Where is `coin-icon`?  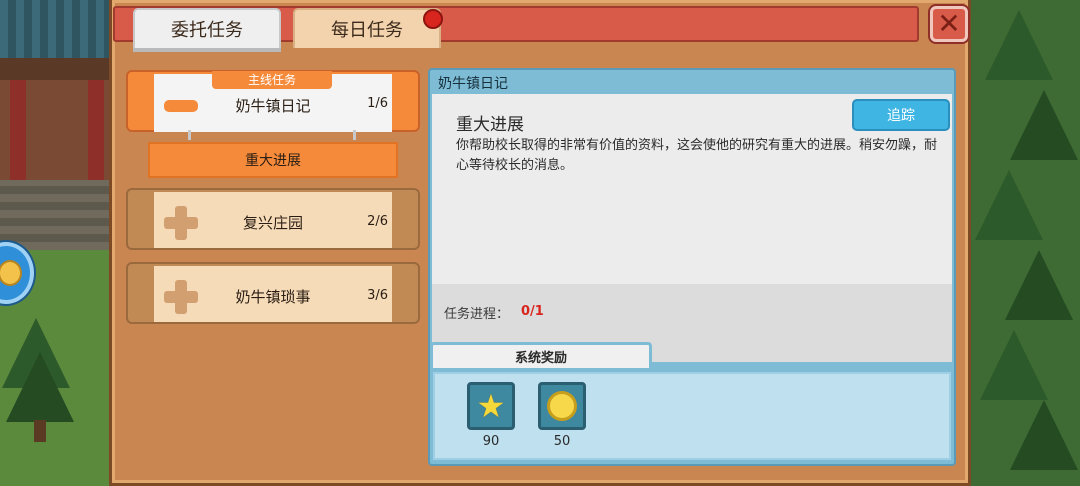
coin-icon is located at coordinates (562, 406).